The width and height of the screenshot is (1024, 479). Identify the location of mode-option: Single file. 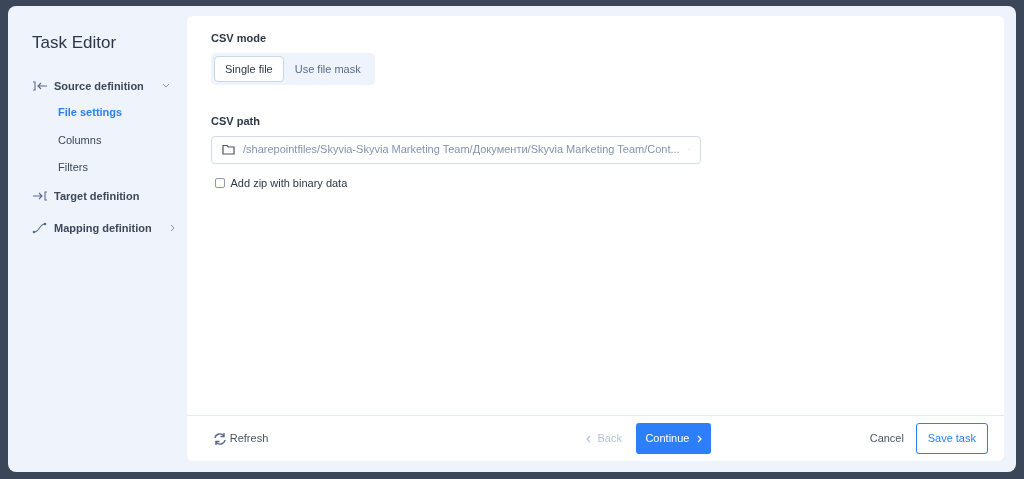
(249, 68).